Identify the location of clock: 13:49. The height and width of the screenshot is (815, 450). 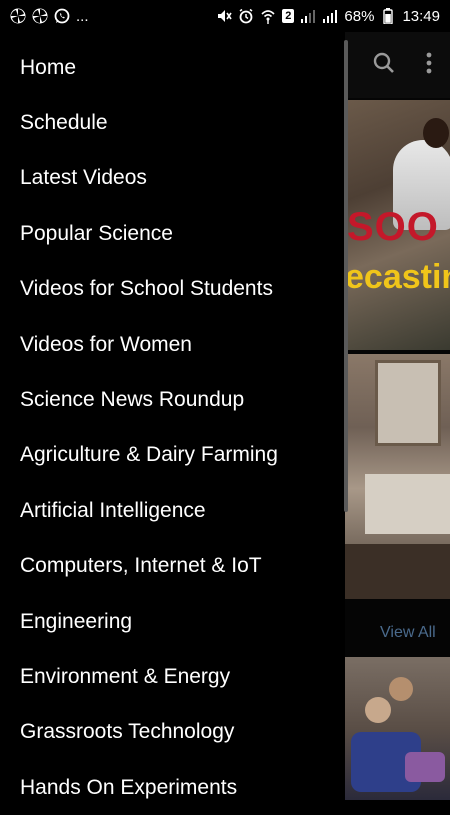
(421, 16).